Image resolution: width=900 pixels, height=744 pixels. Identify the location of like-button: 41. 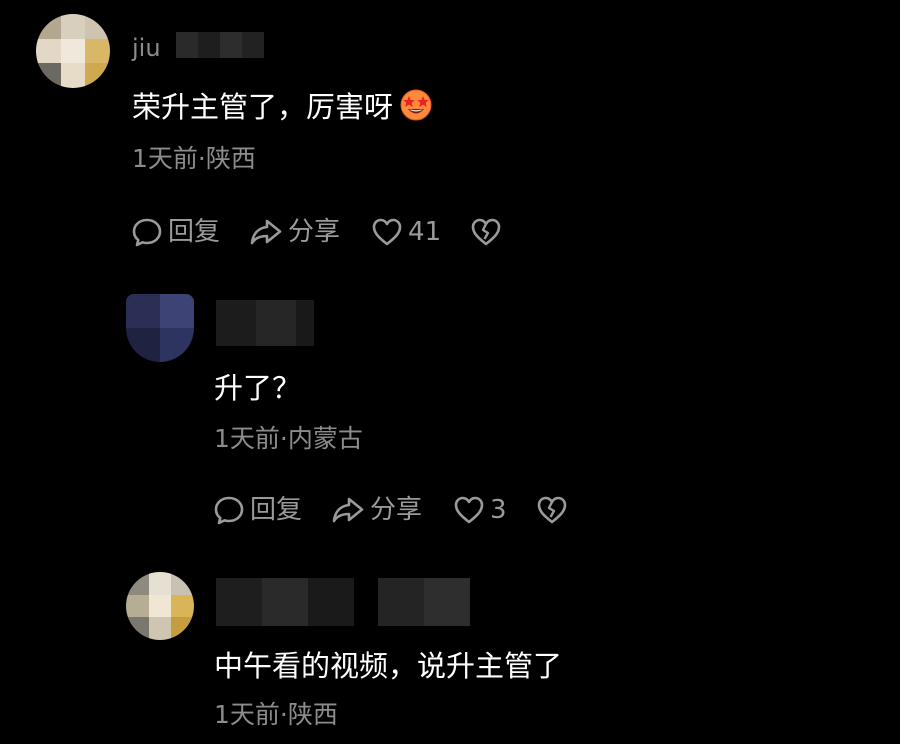
(405, 232).